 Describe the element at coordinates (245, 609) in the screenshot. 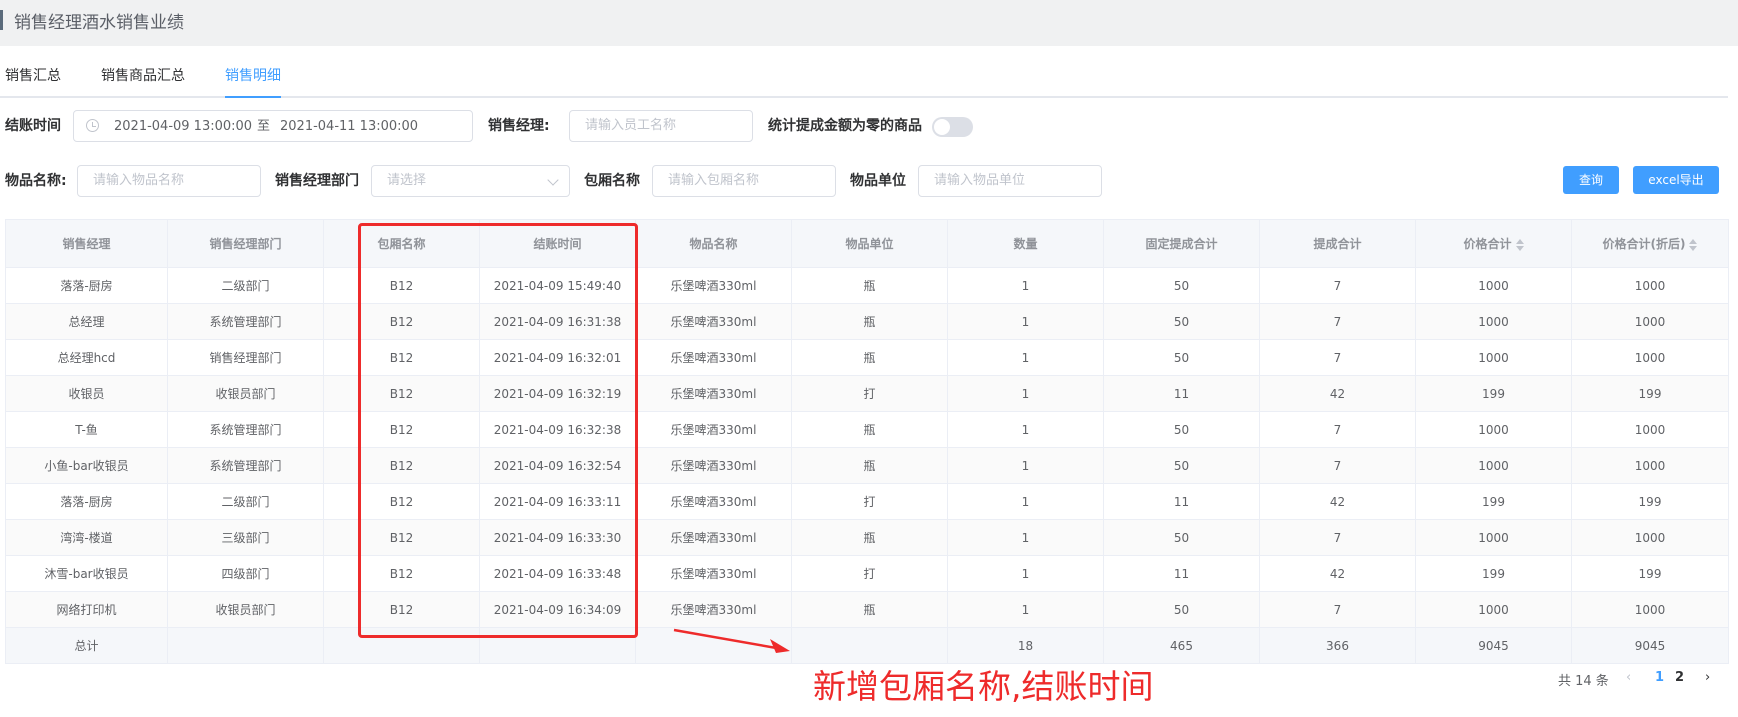

I see `cell-dept: 收银员部门` at that location.